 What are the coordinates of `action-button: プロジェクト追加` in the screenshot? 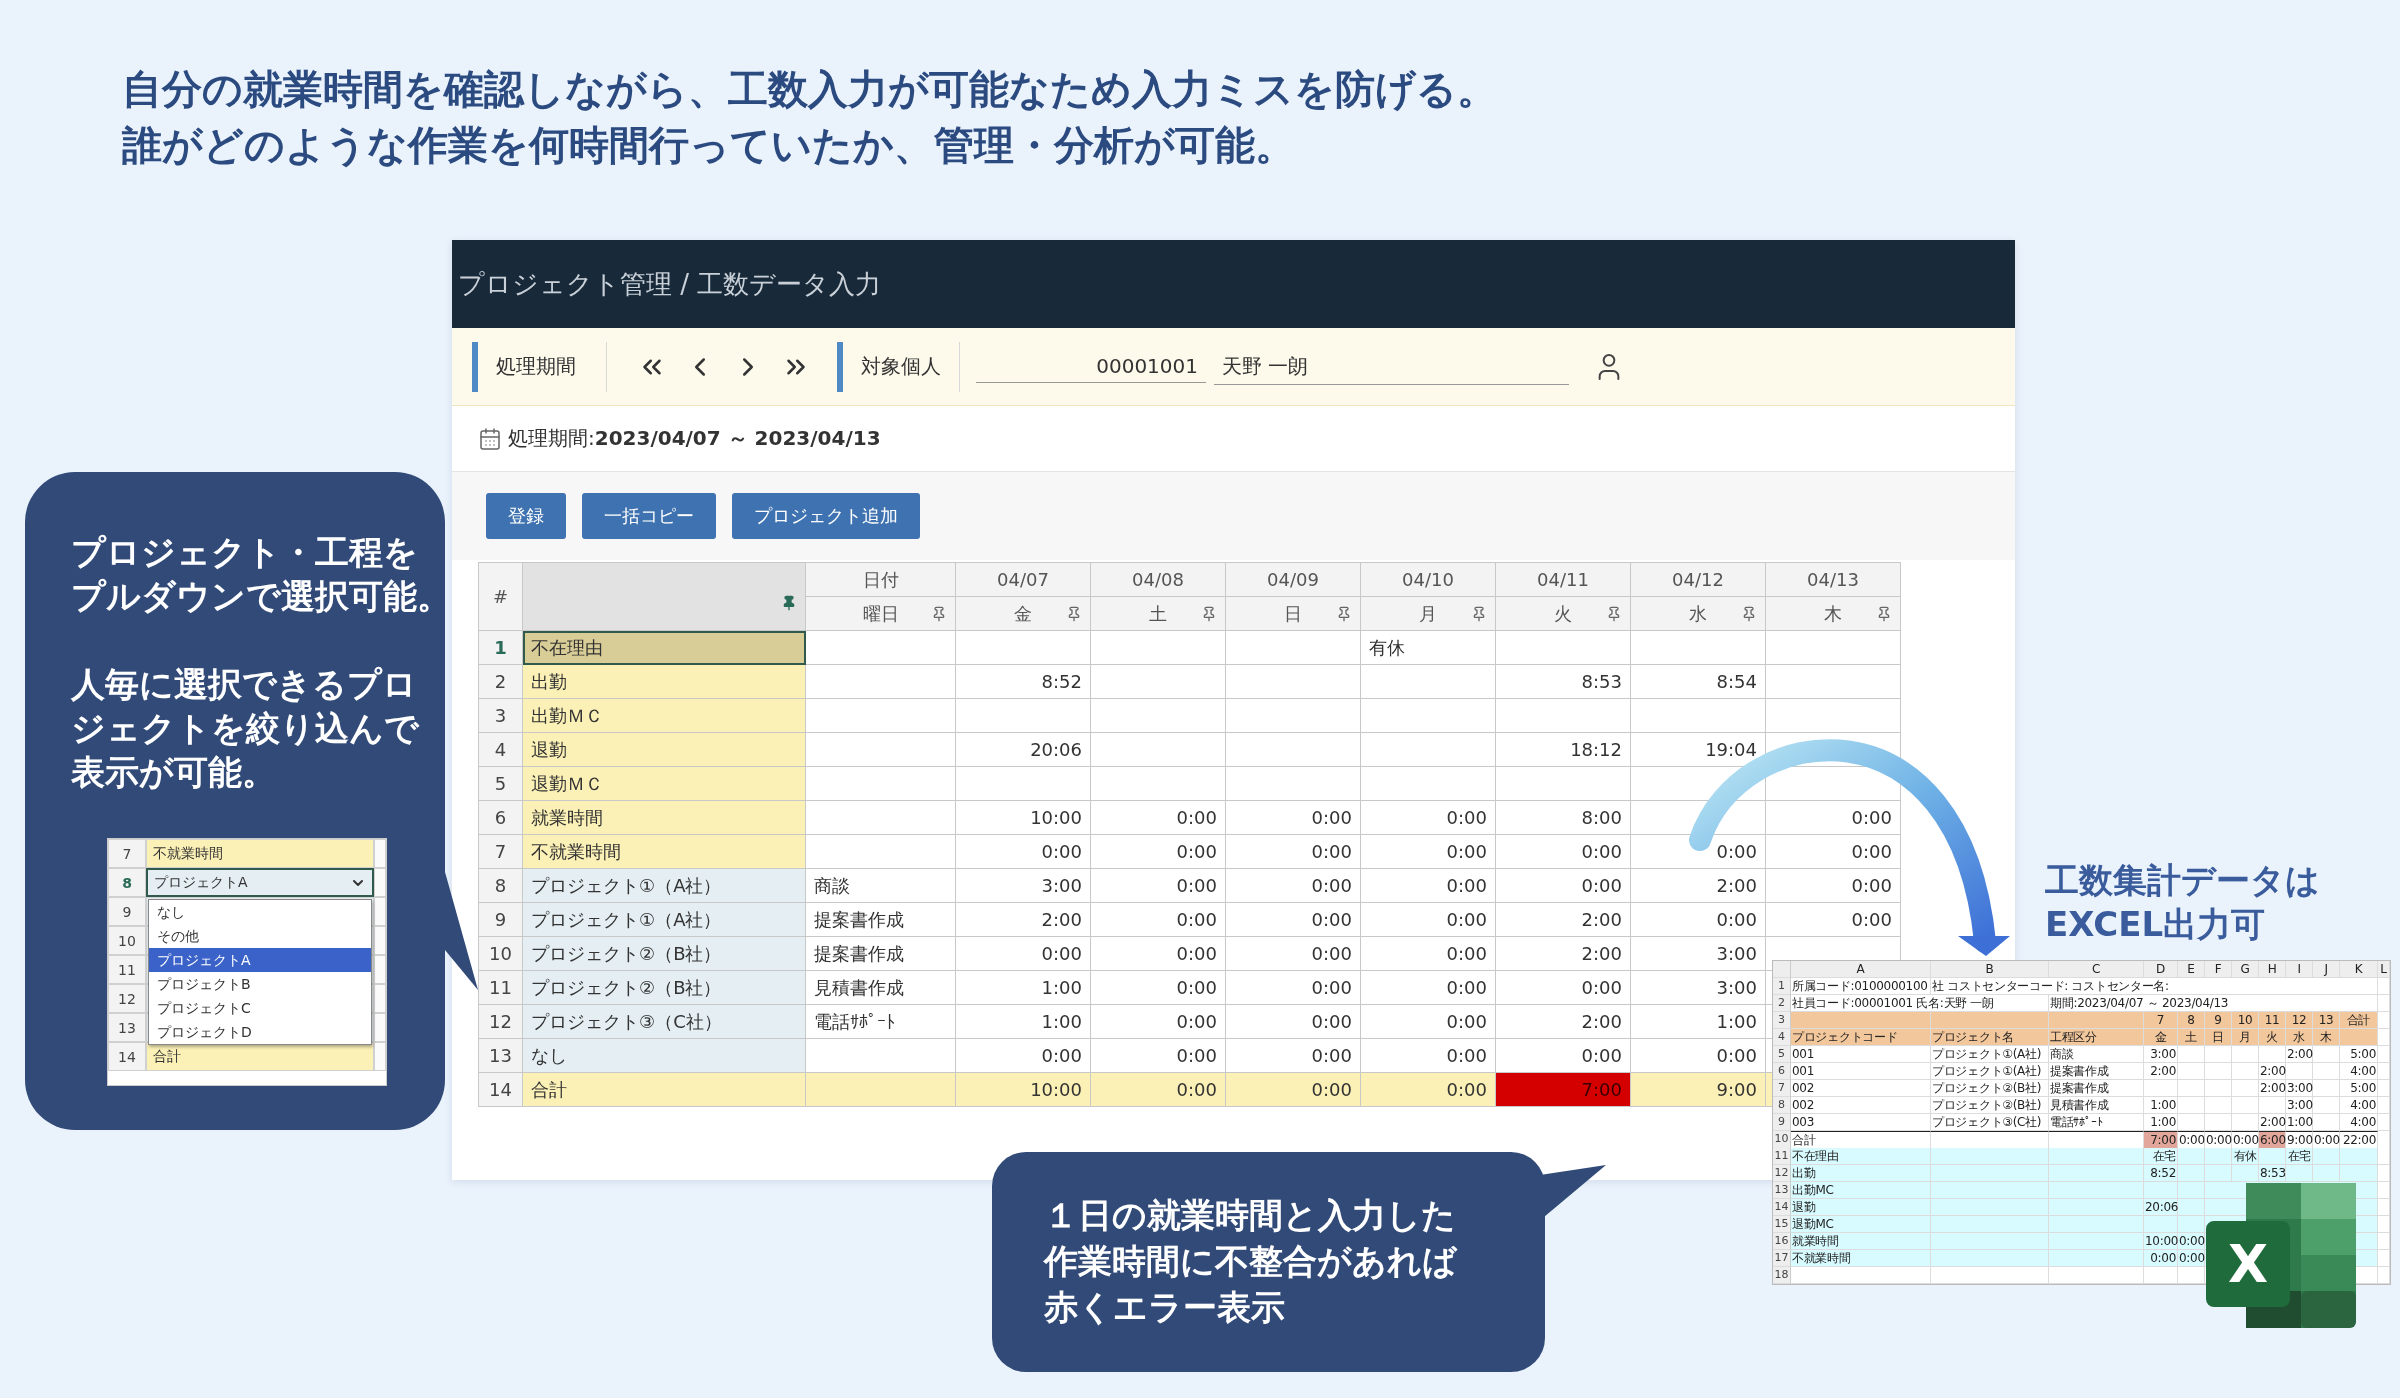 It's located at (826, 516).